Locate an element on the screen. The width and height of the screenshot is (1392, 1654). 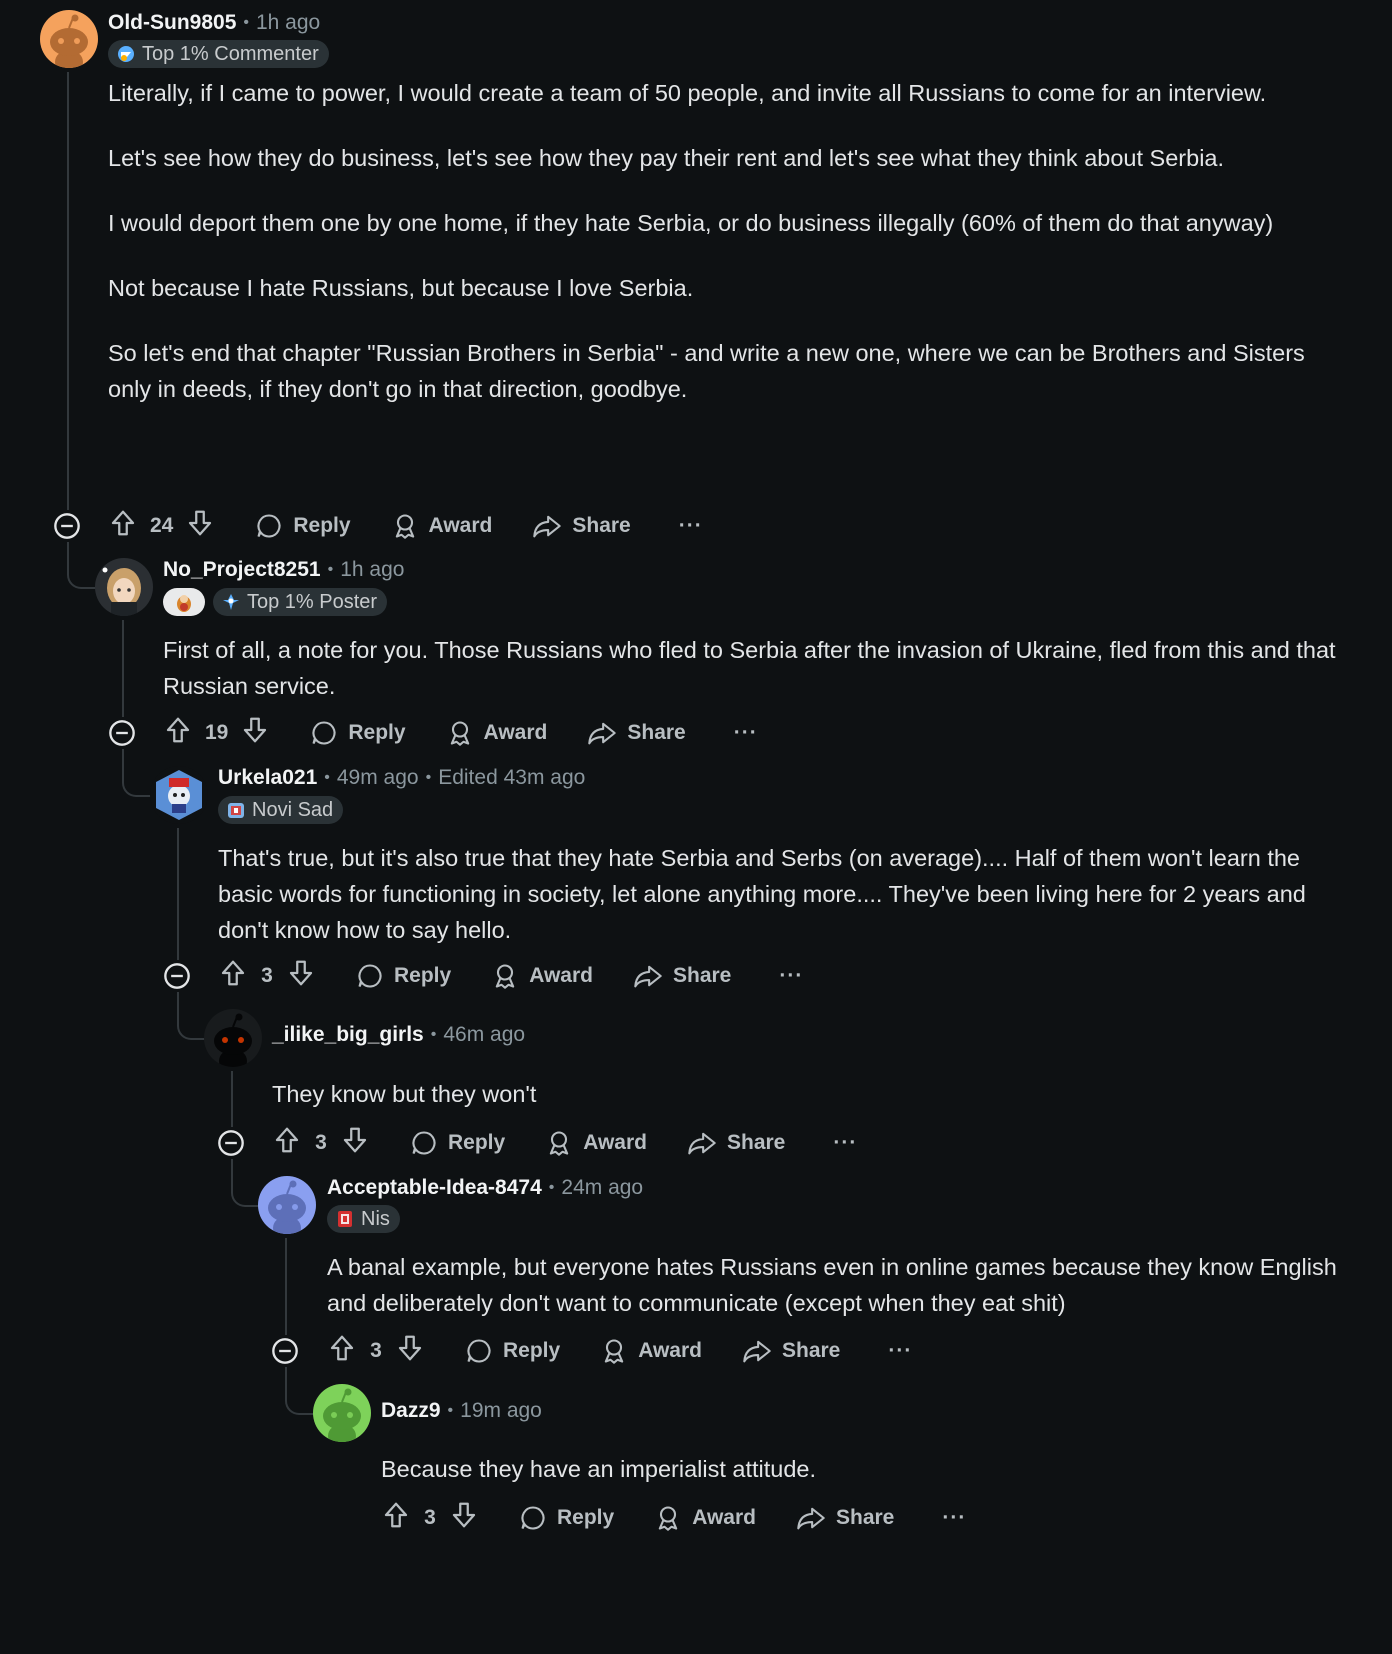
novi-sad-crest-icon is located at coordinates (236, 810).